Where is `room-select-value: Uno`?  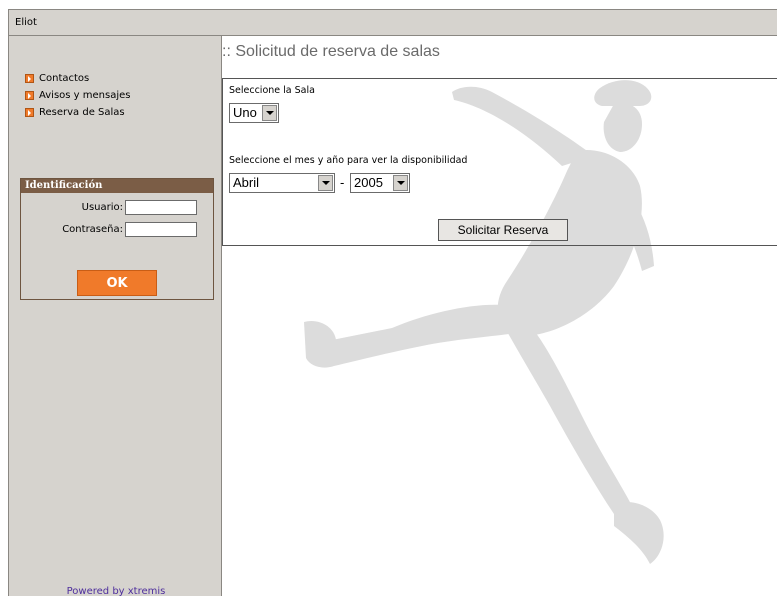 room-select-value: Uno is located at coordinates (245, 112).